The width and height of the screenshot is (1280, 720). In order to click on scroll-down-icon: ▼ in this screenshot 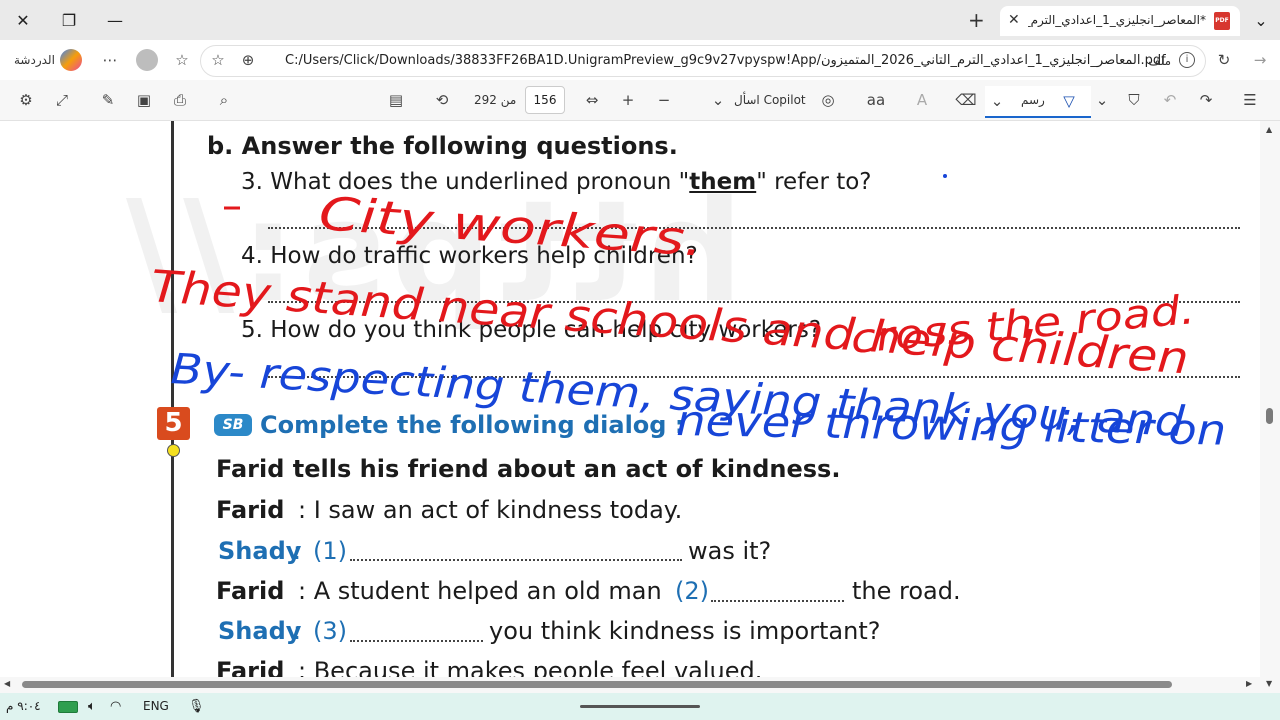, I will do `click(1269, 683)`.